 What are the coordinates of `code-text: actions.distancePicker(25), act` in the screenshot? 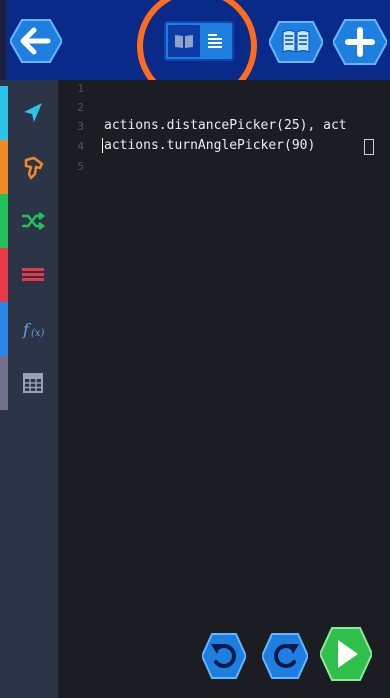 It's located at (225, 125).